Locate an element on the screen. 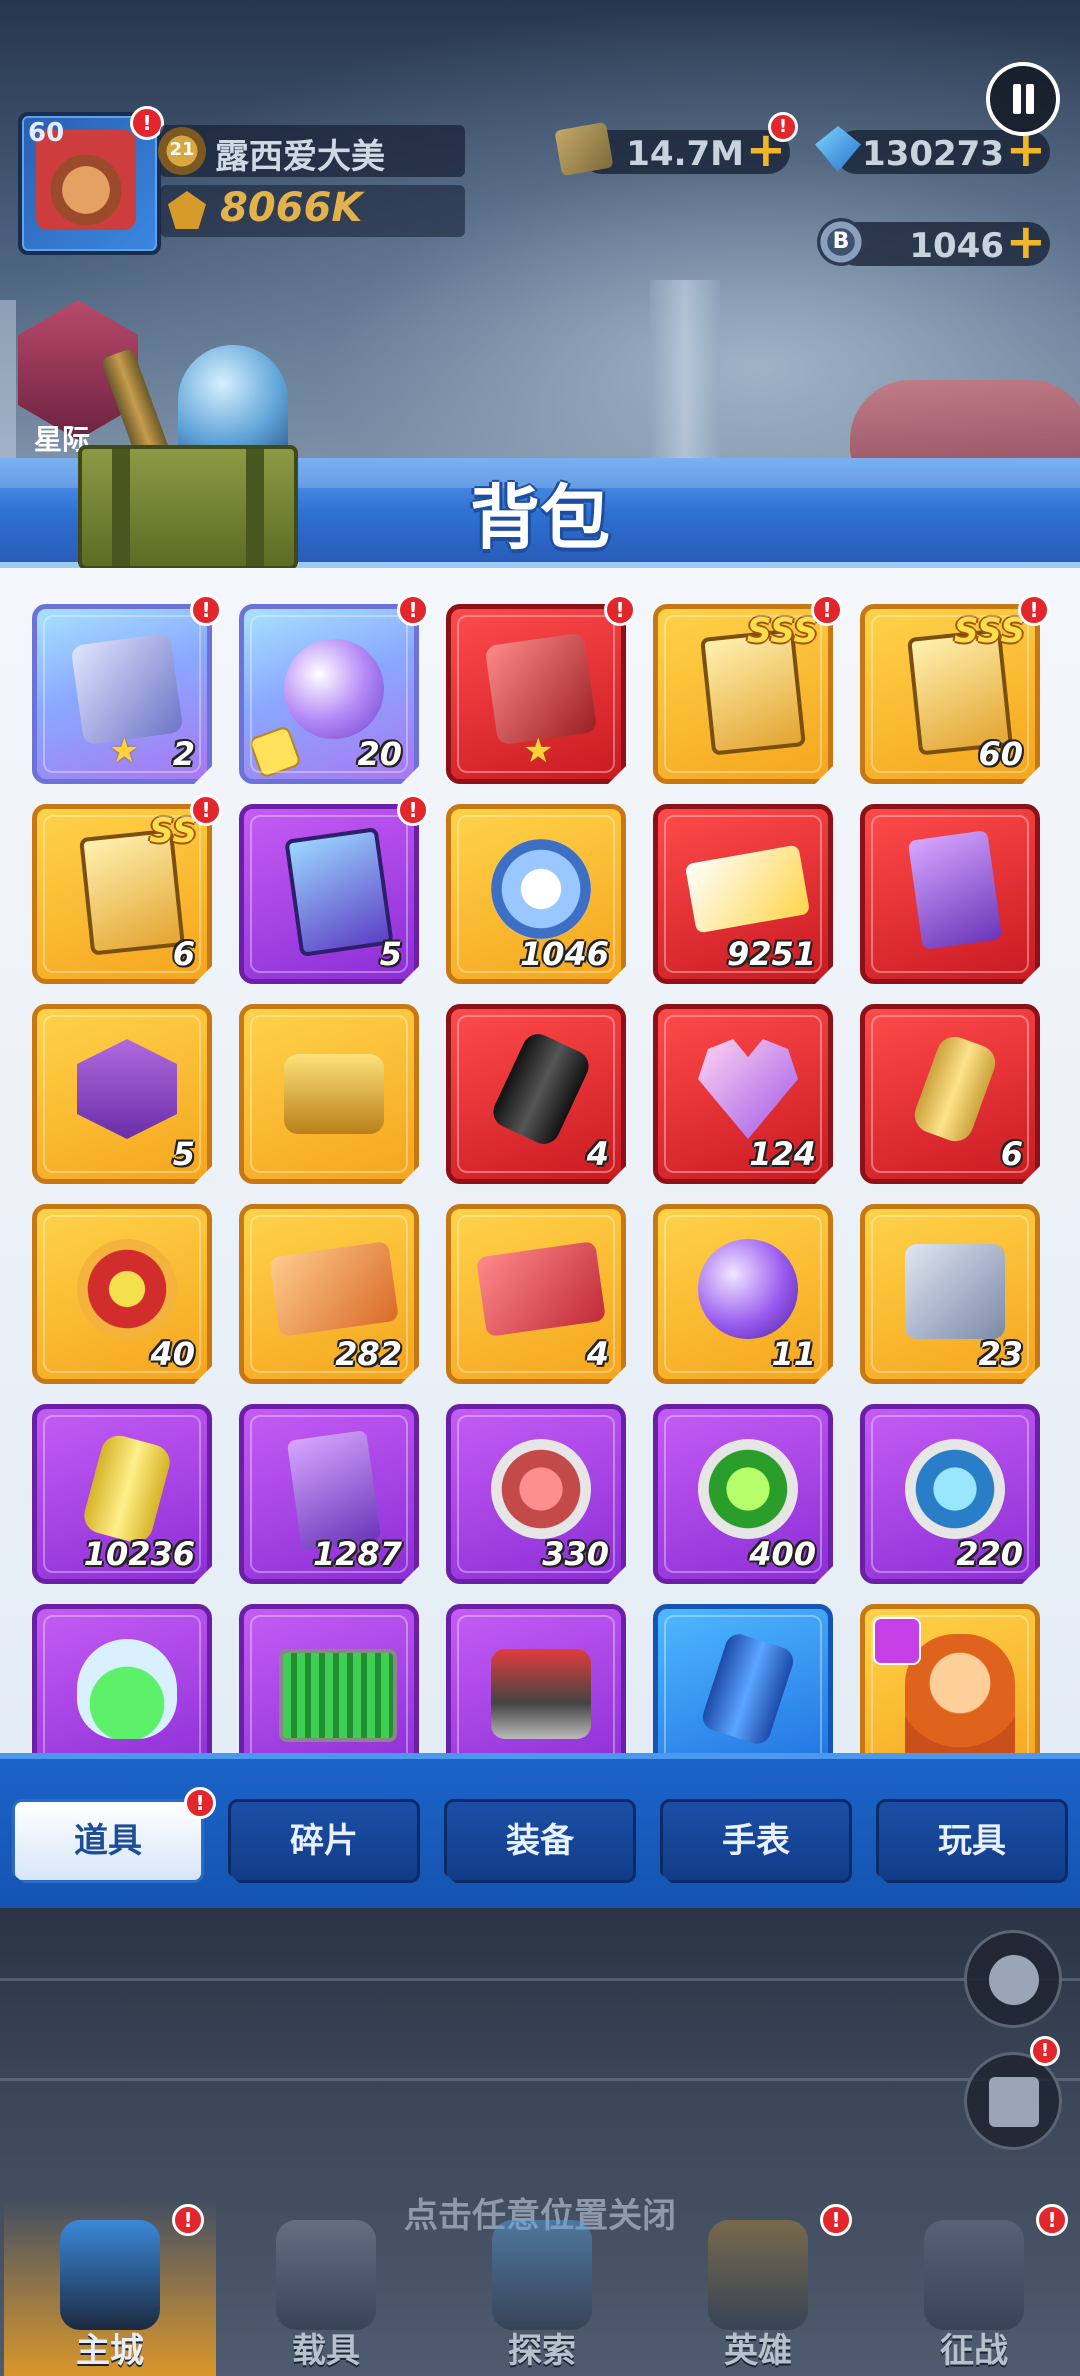  item-slot: 124 is located at coordinates (743, 1094).